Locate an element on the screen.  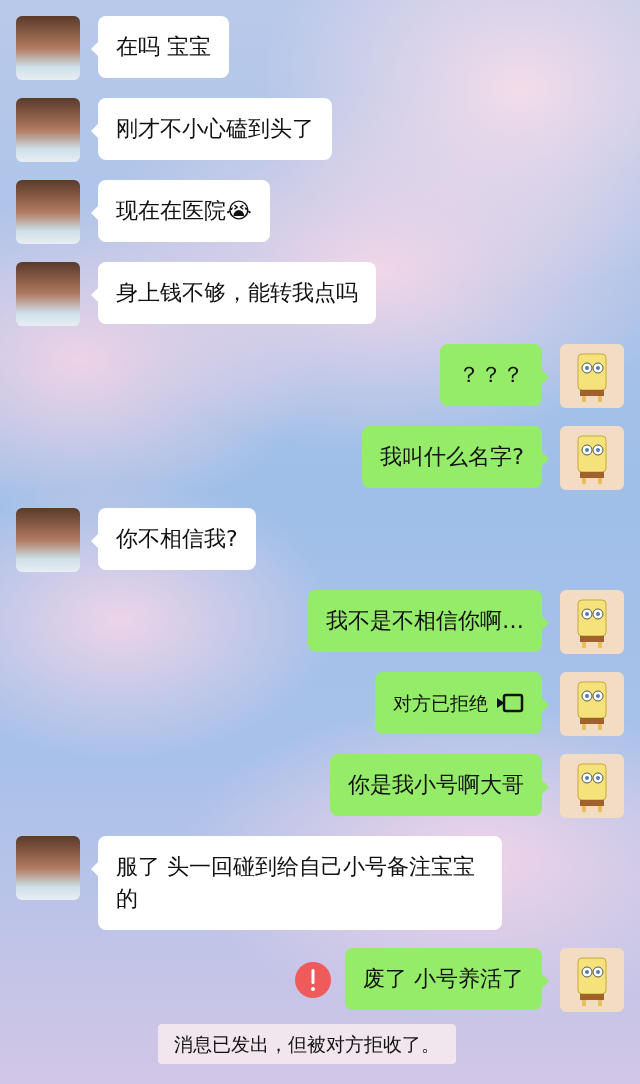
system-notice: 消息已发出，但被对方拒收了。 is located at coordinates (307, 1044).